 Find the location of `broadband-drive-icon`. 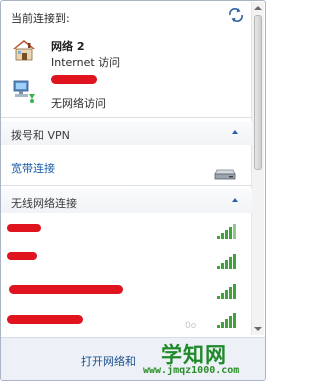

broadband-drive-icon is located at coordinates (225, 174).